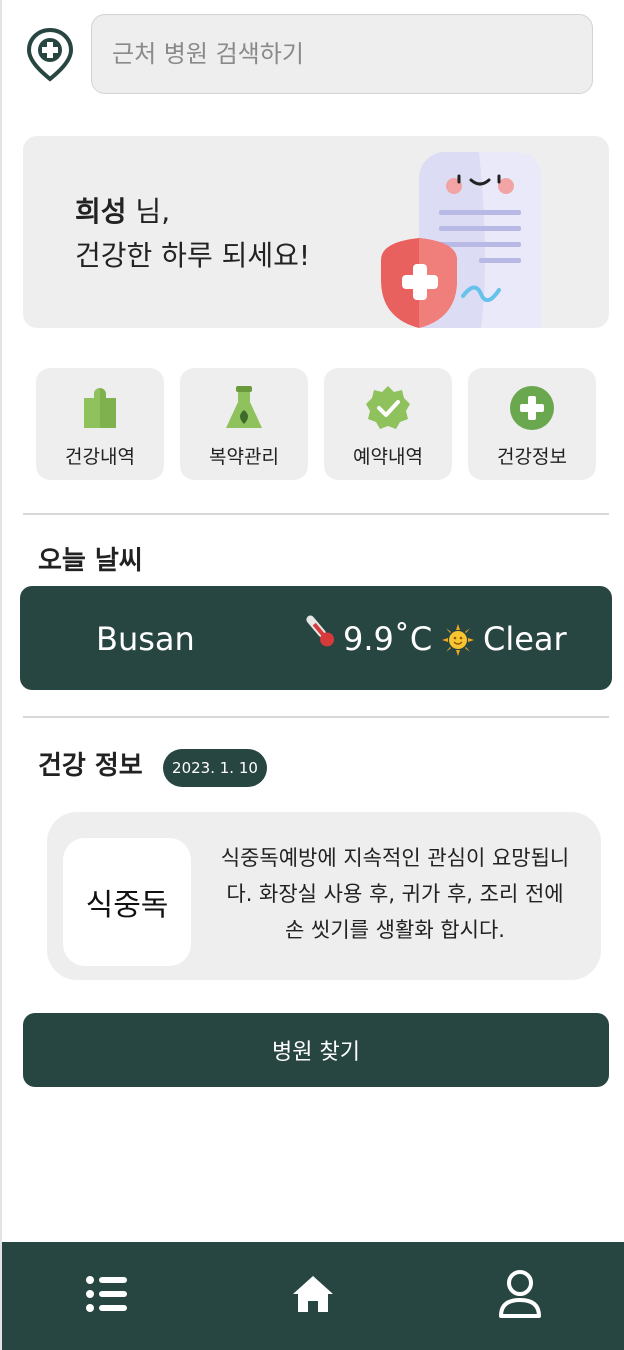 This screenshot has width=624, height=1350. What do you see at coordinates (458, 640) in the screenshot?
I see `sun-icon` at bounding box center [458, 640].